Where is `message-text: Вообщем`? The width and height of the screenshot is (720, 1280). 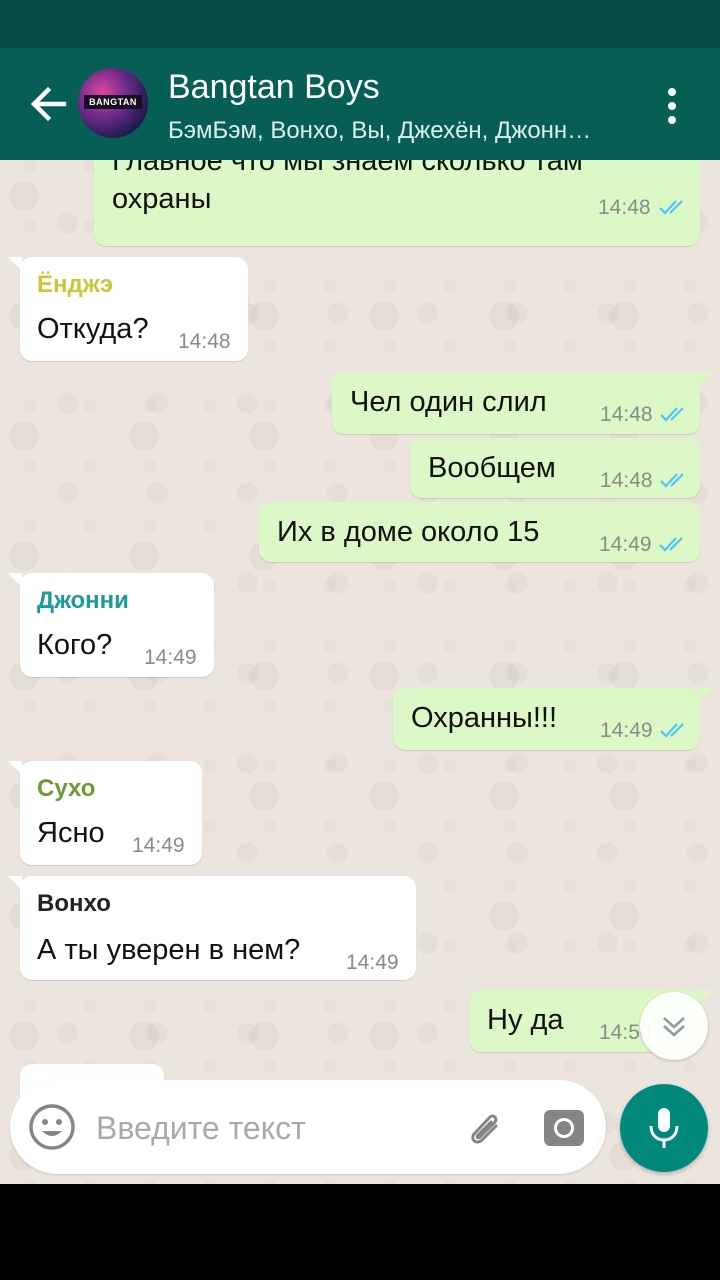
message-text: Вообщем is located at coordinates (492, 468).